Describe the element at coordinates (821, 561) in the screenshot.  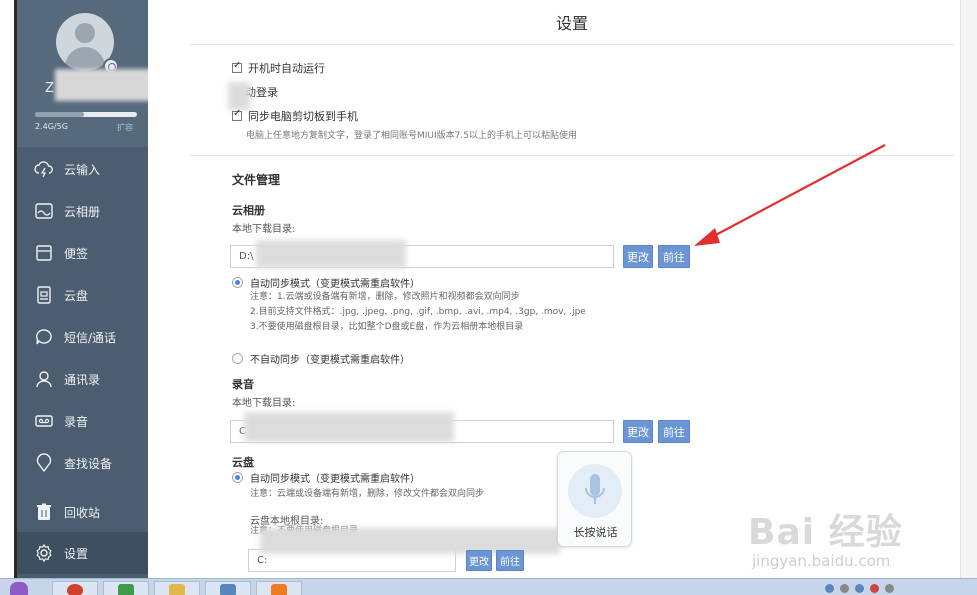
I see `watermark-url: jingyan.baidu.com` at that location.